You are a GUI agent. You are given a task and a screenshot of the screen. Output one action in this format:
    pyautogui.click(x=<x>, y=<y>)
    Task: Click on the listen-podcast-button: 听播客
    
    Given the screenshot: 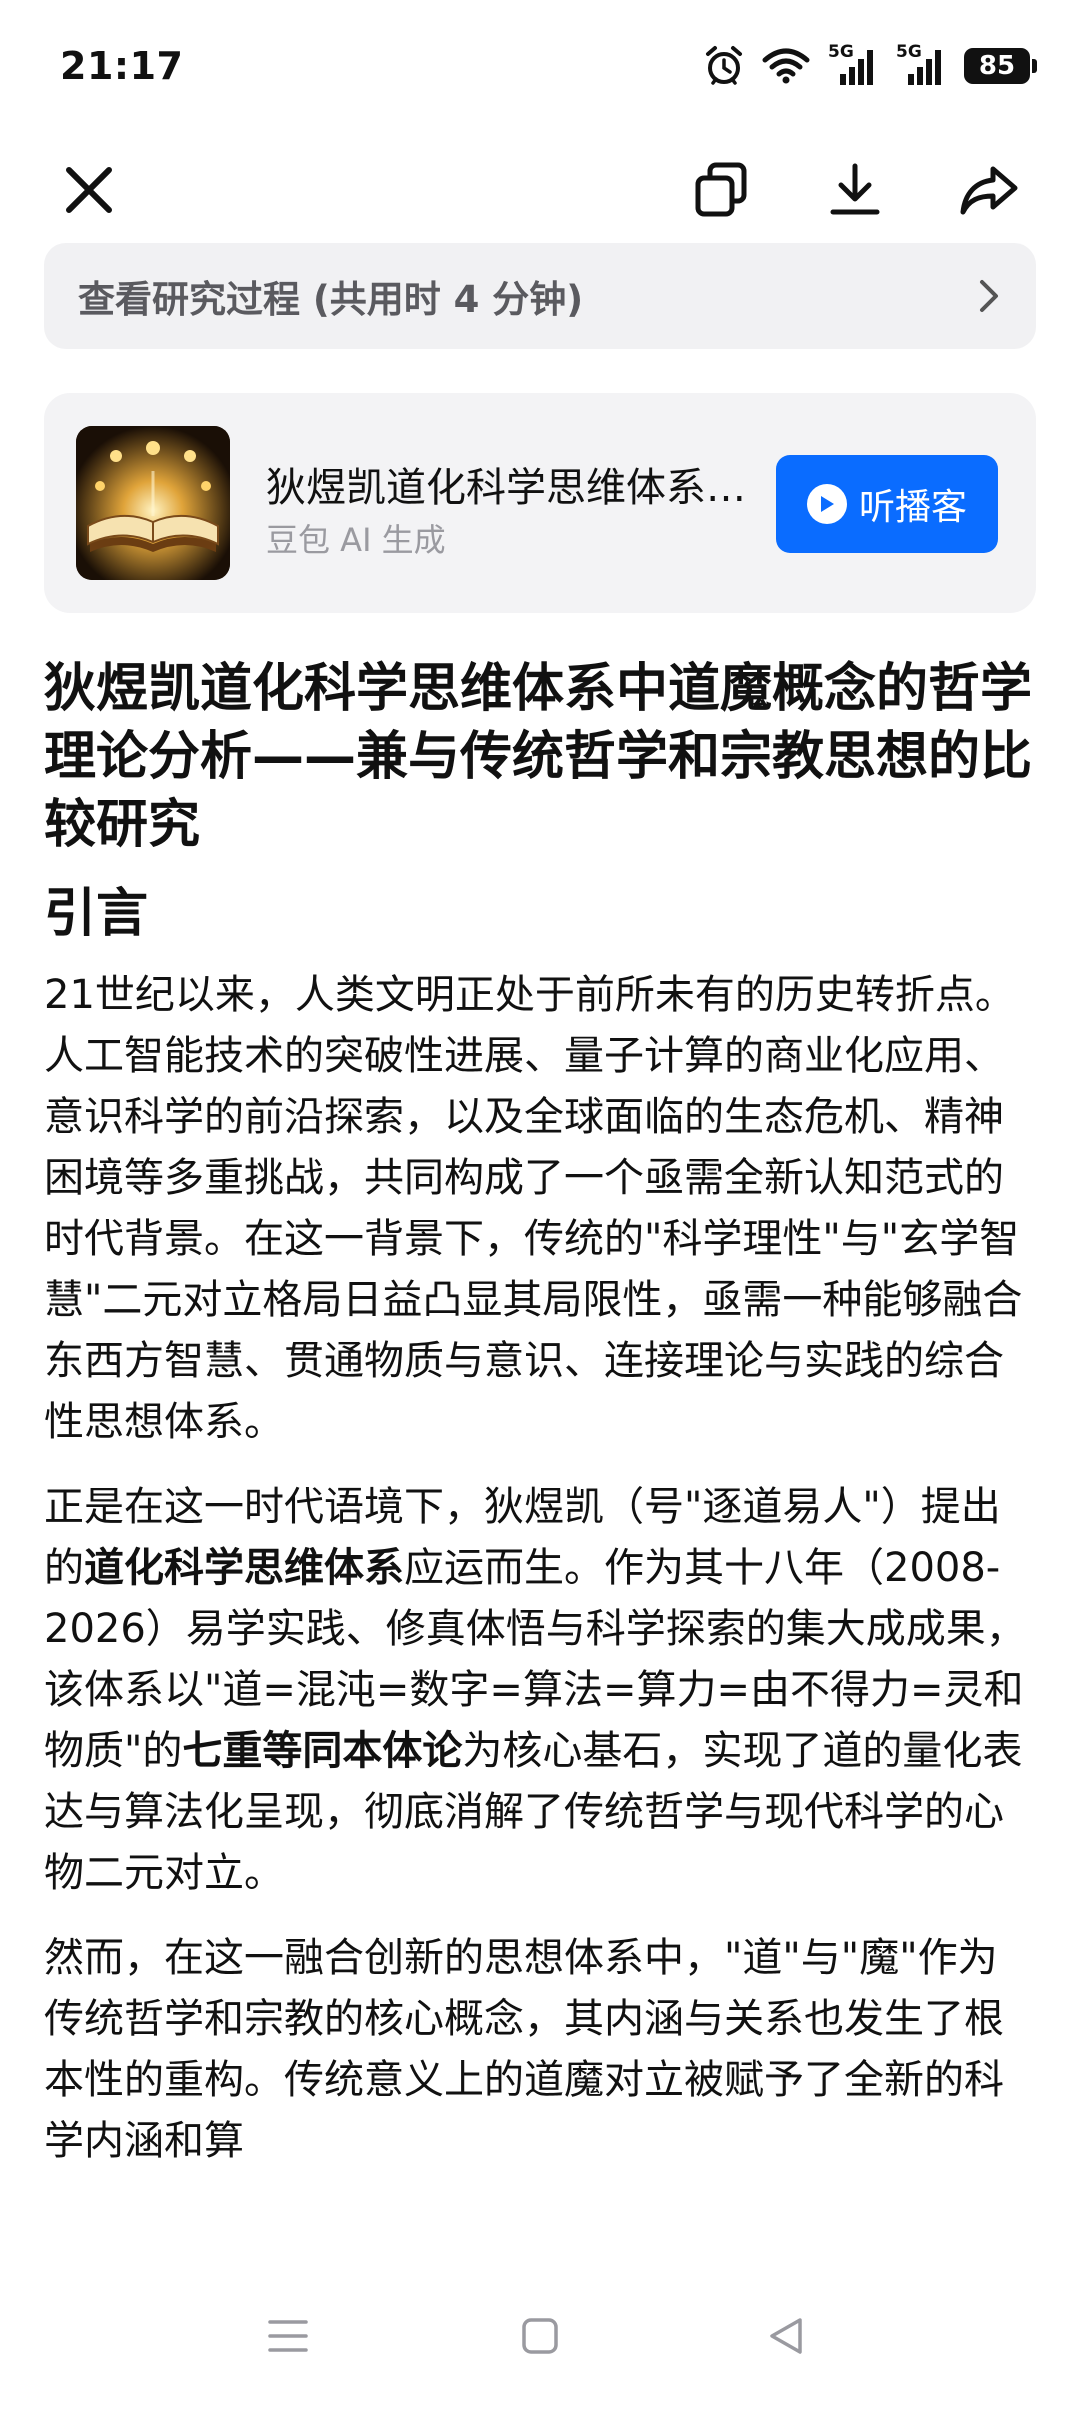 What is the action you would take?
    pyautogui.click(x=887, y=504)
    